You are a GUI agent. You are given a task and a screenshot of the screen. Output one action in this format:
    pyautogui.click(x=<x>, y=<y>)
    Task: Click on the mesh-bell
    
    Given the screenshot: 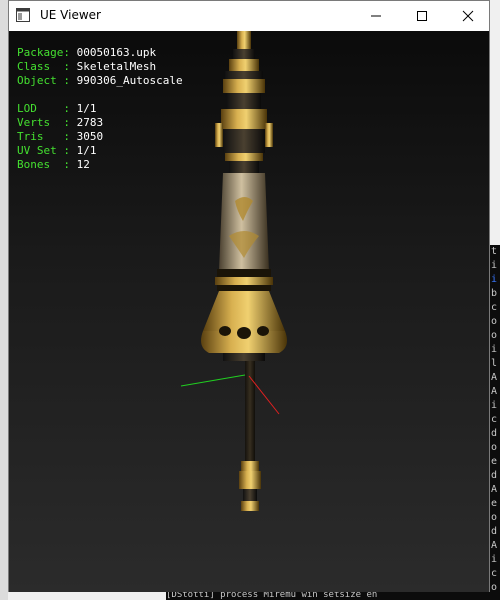 What is the action you would take?
    pyautogui.click(x=244, y=326)
    